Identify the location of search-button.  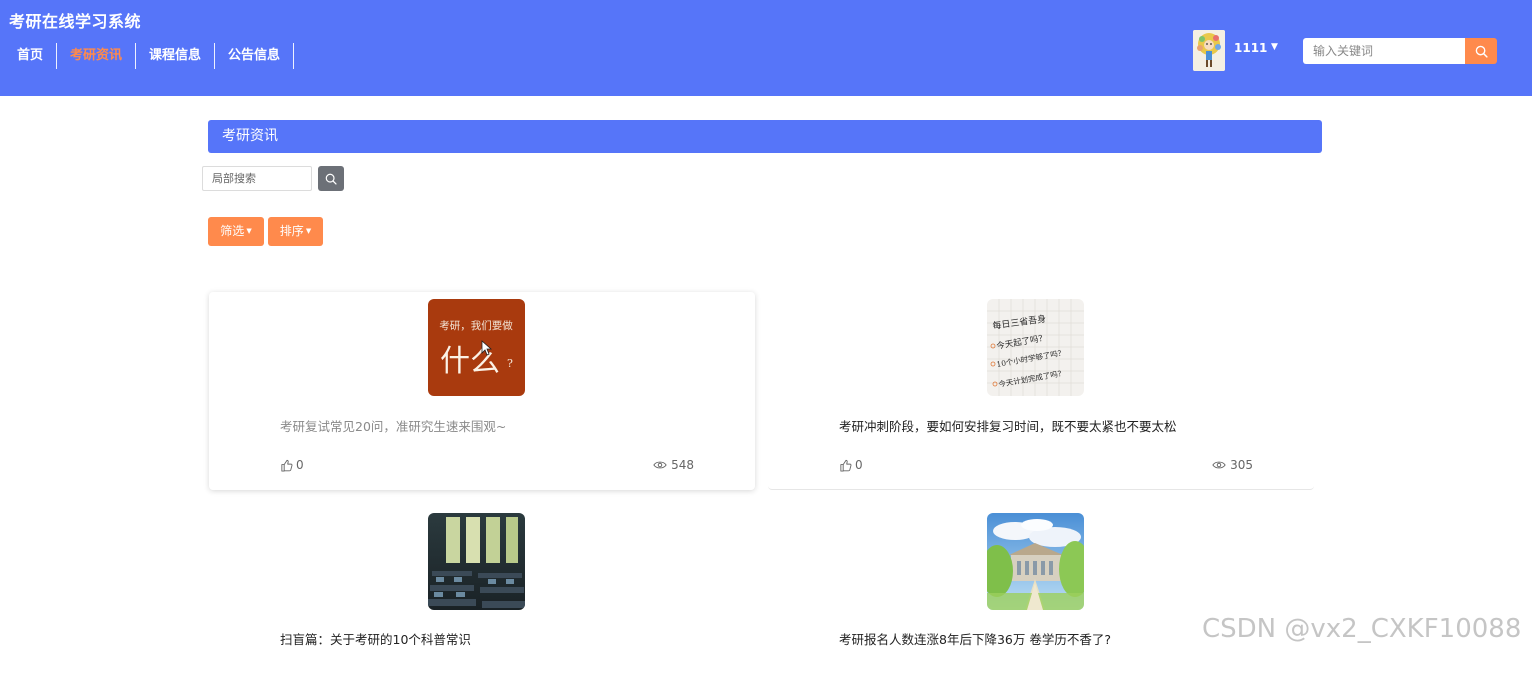
(1481, 51).